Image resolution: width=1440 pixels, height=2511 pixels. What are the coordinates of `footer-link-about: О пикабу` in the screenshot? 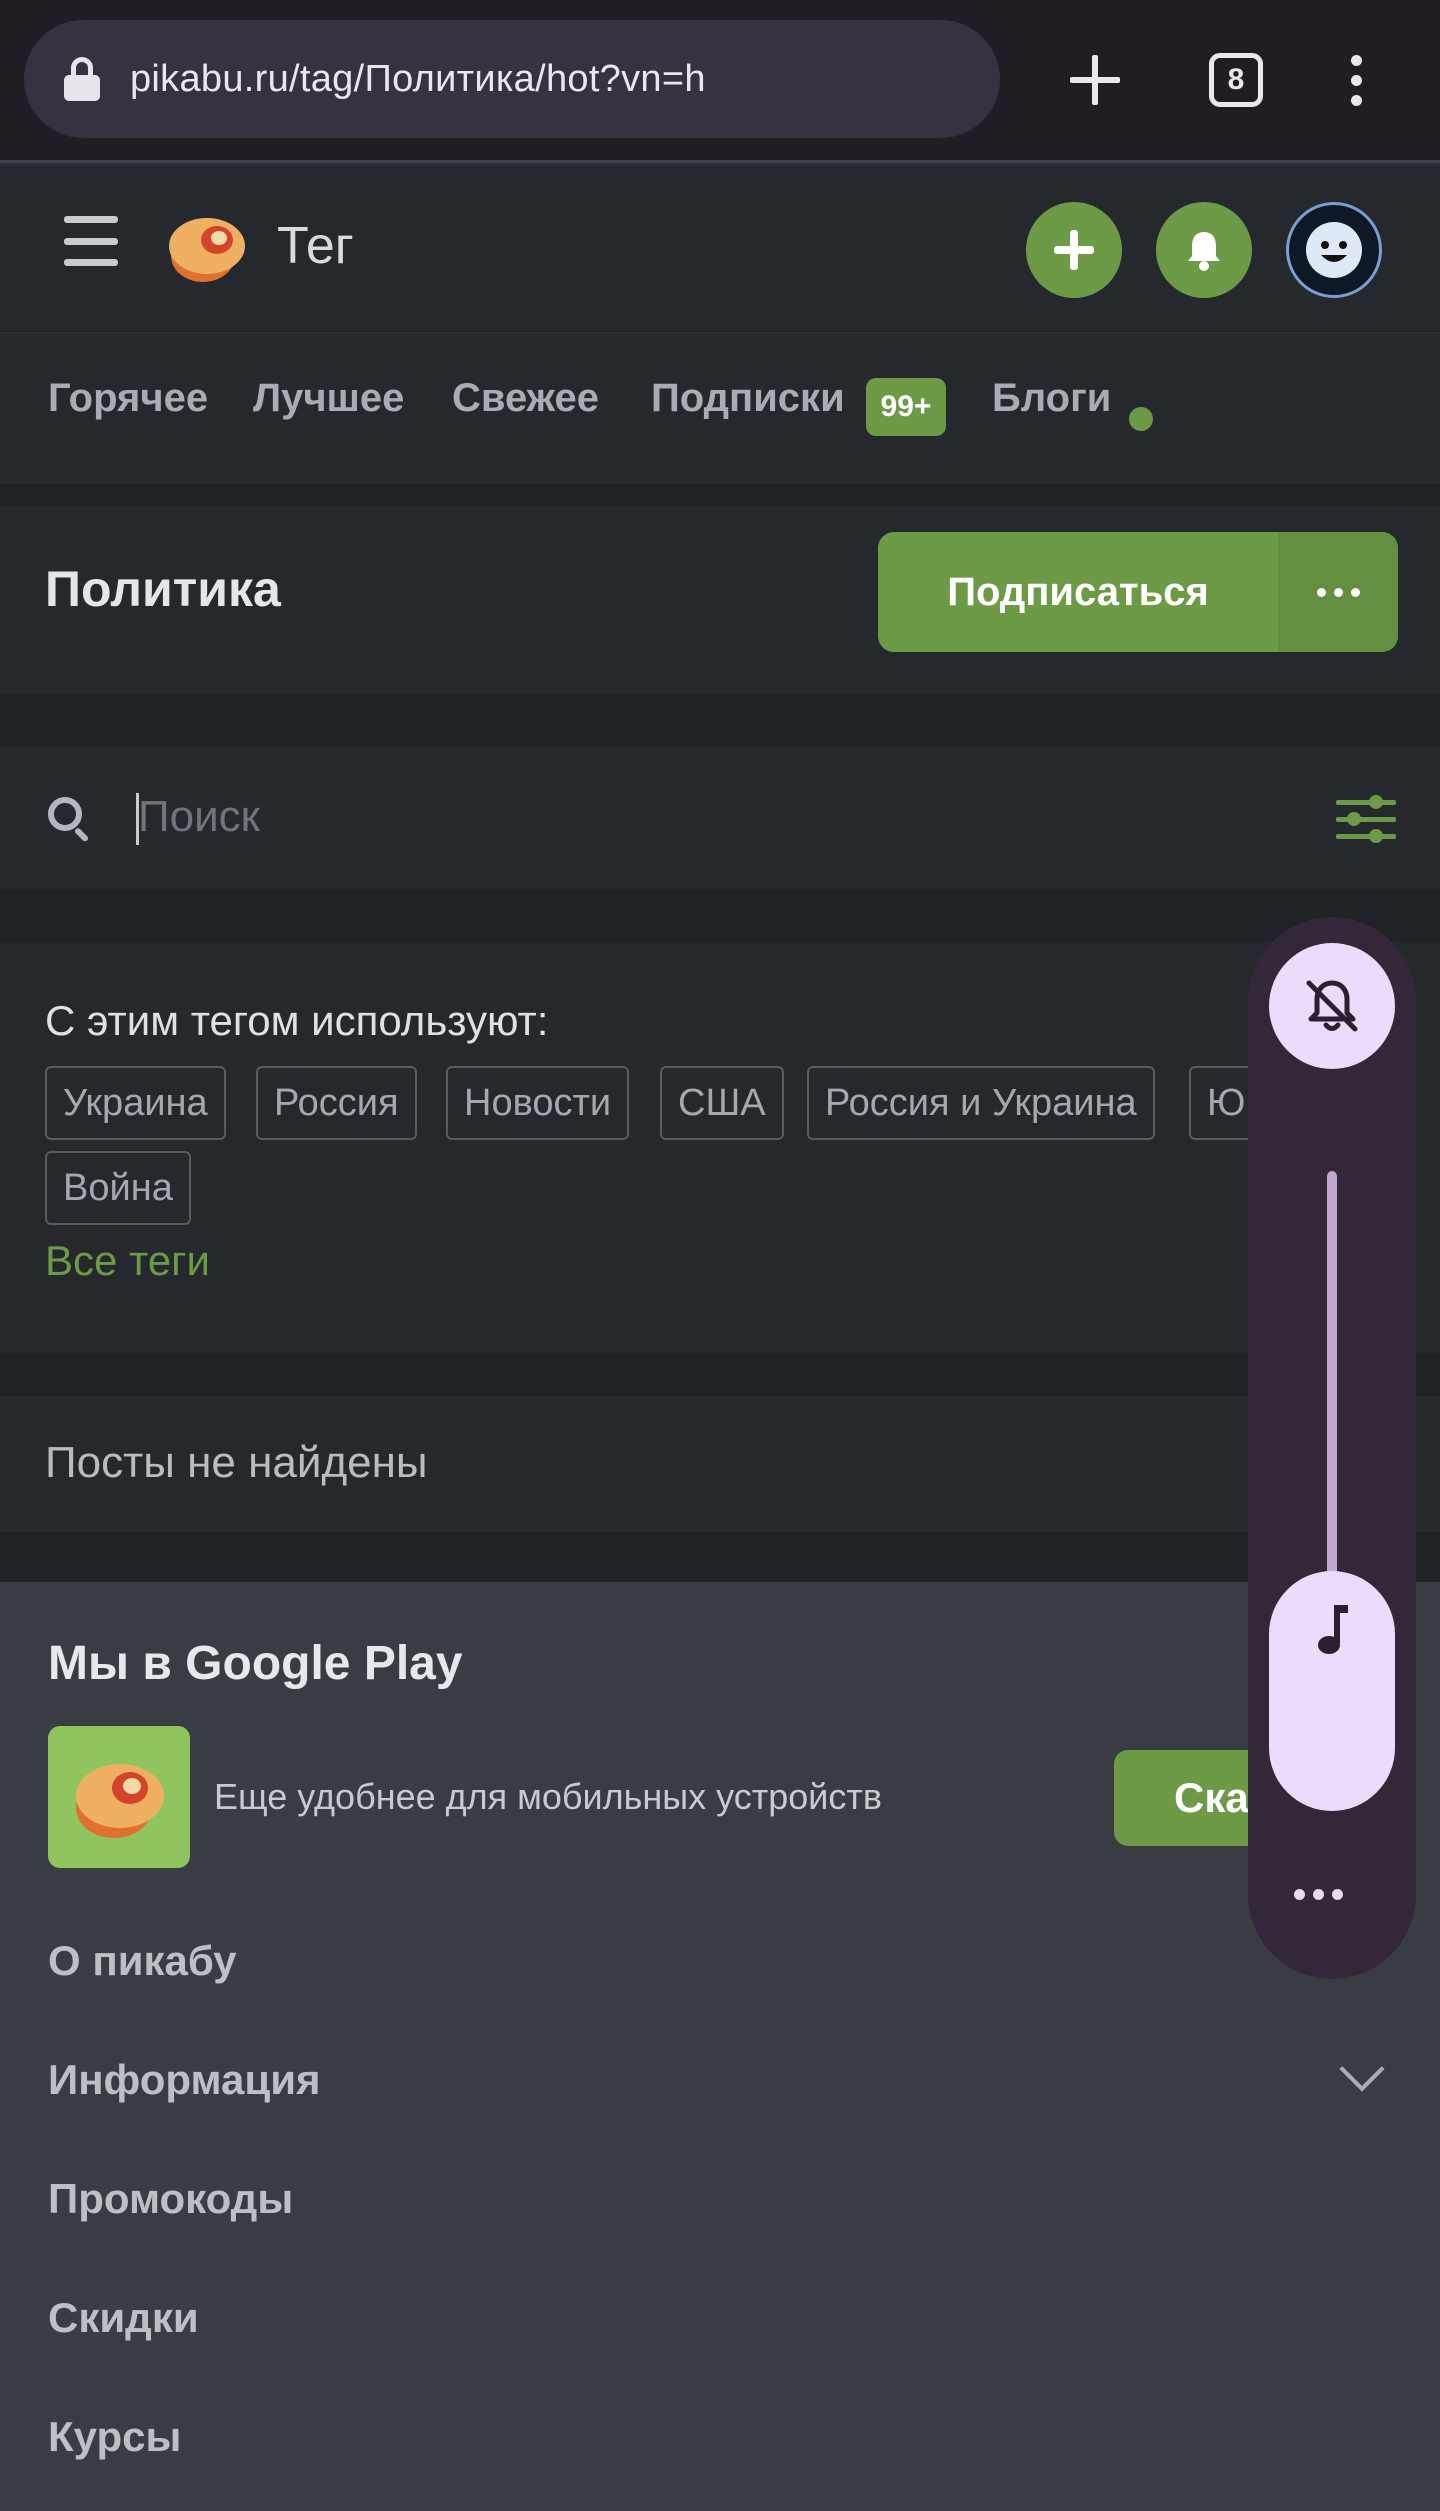 It's located at (142, 1961).